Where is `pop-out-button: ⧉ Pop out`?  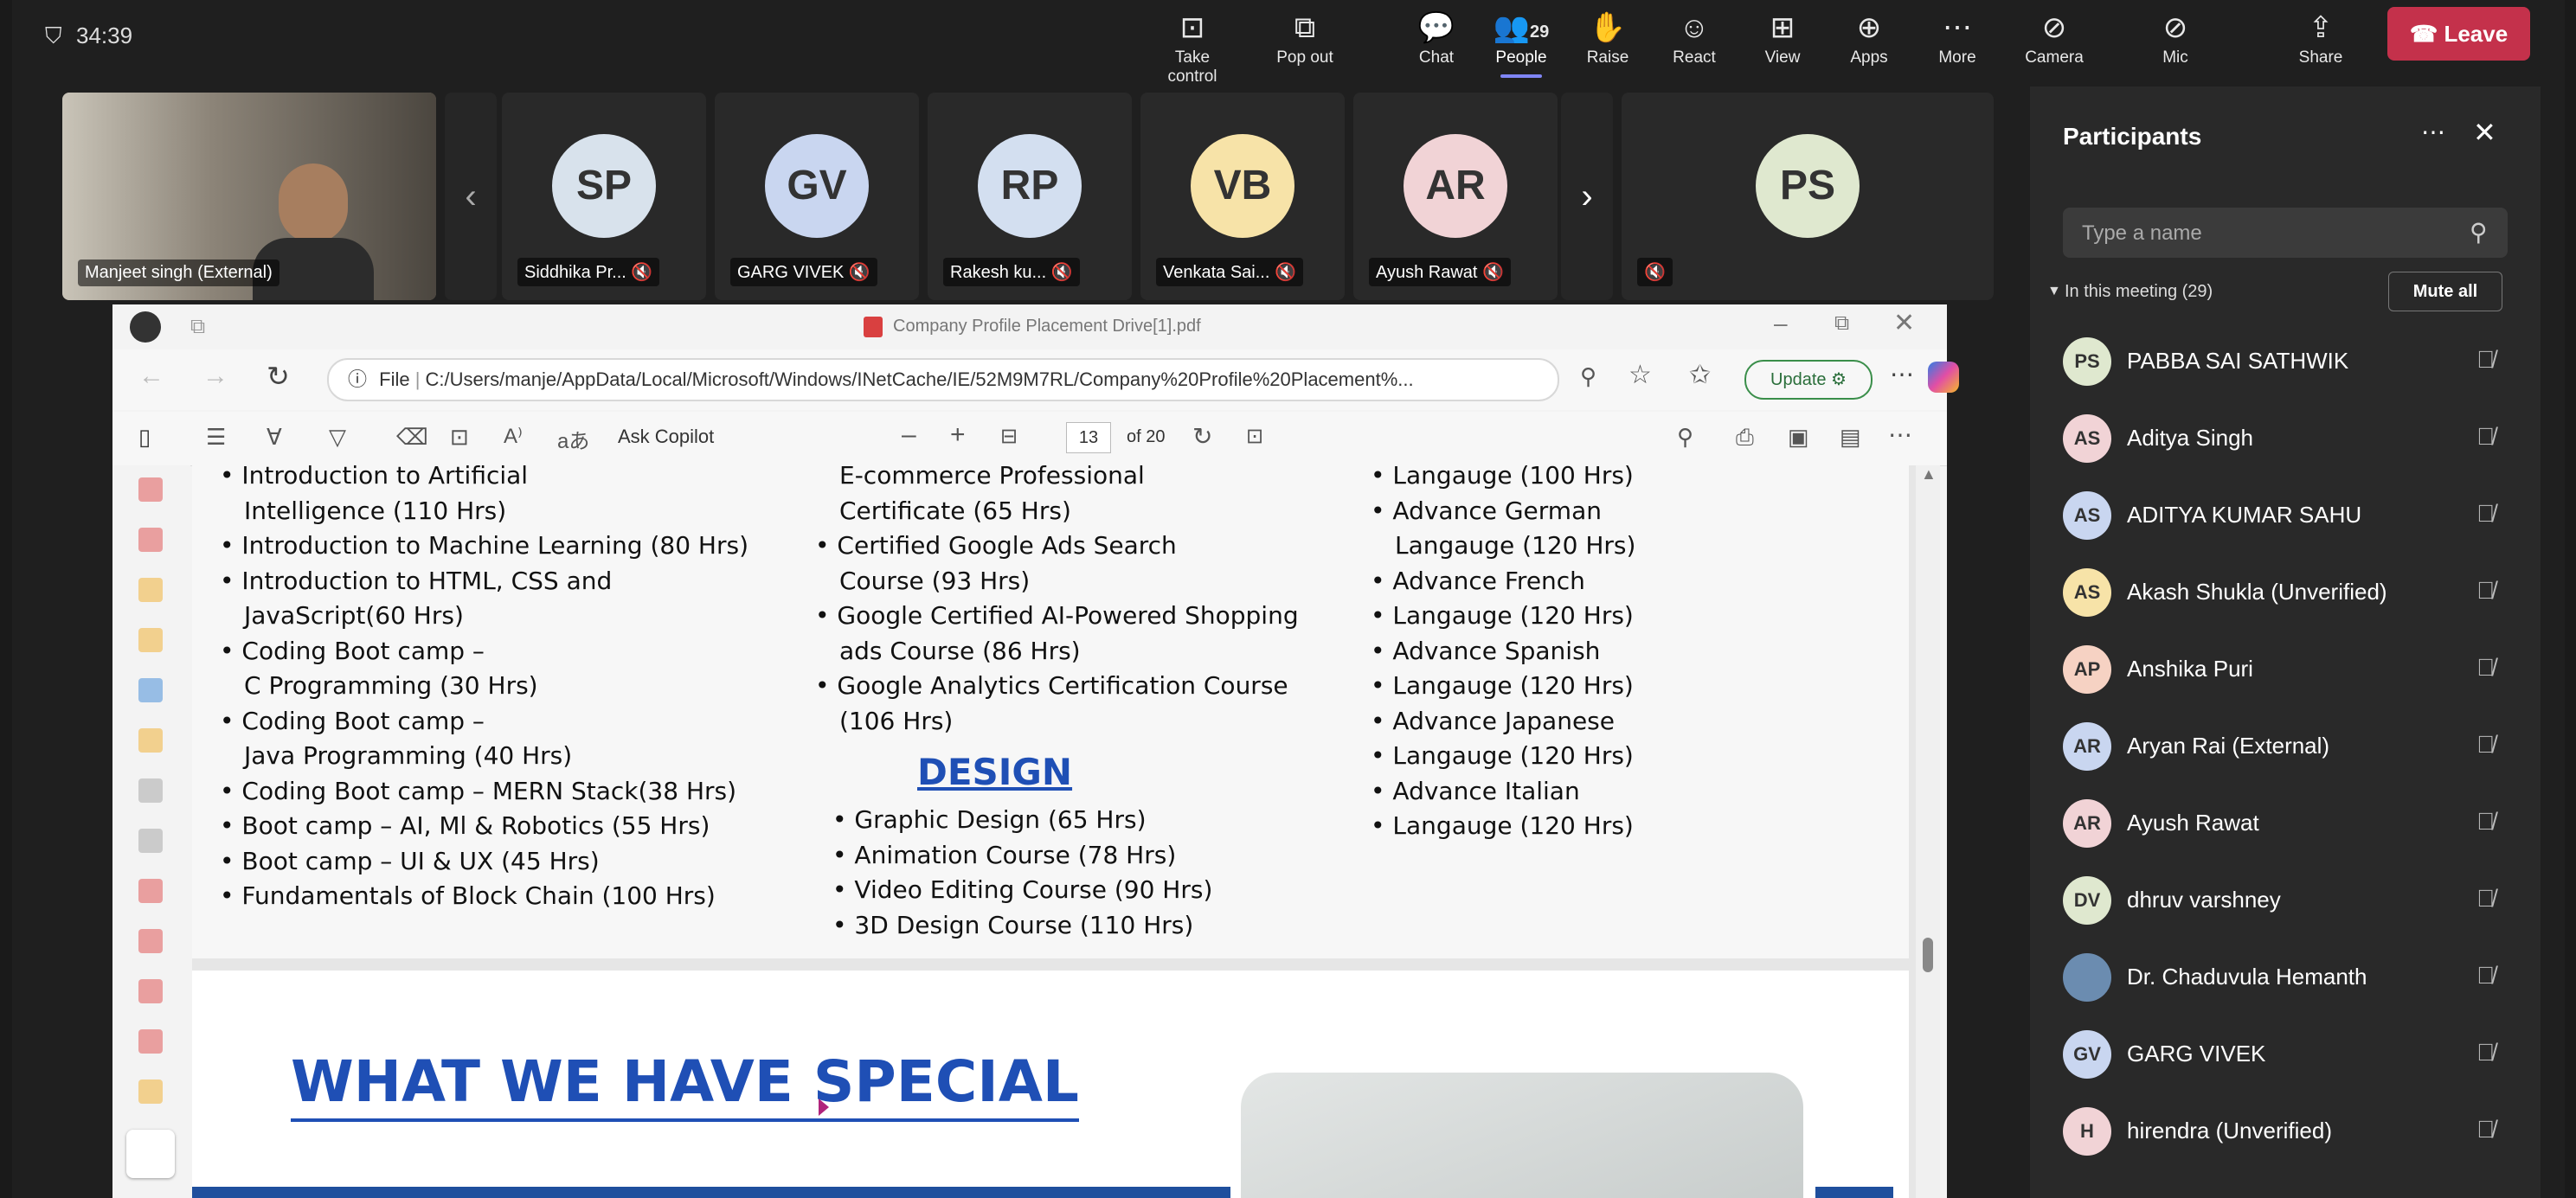 pop-out-button: ⧉ Pop out is located at coordinates (1305, 37).